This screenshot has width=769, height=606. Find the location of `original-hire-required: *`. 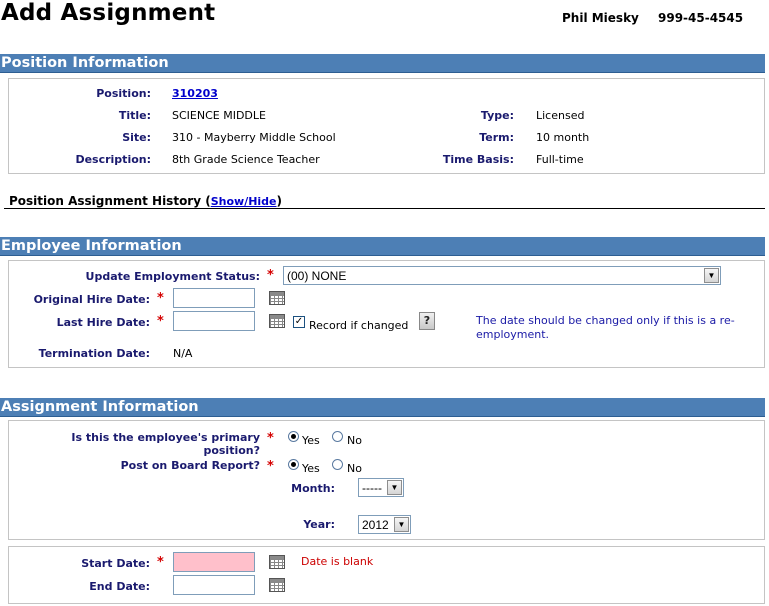

original-hire-required: * is located at coordinates (160, 298).